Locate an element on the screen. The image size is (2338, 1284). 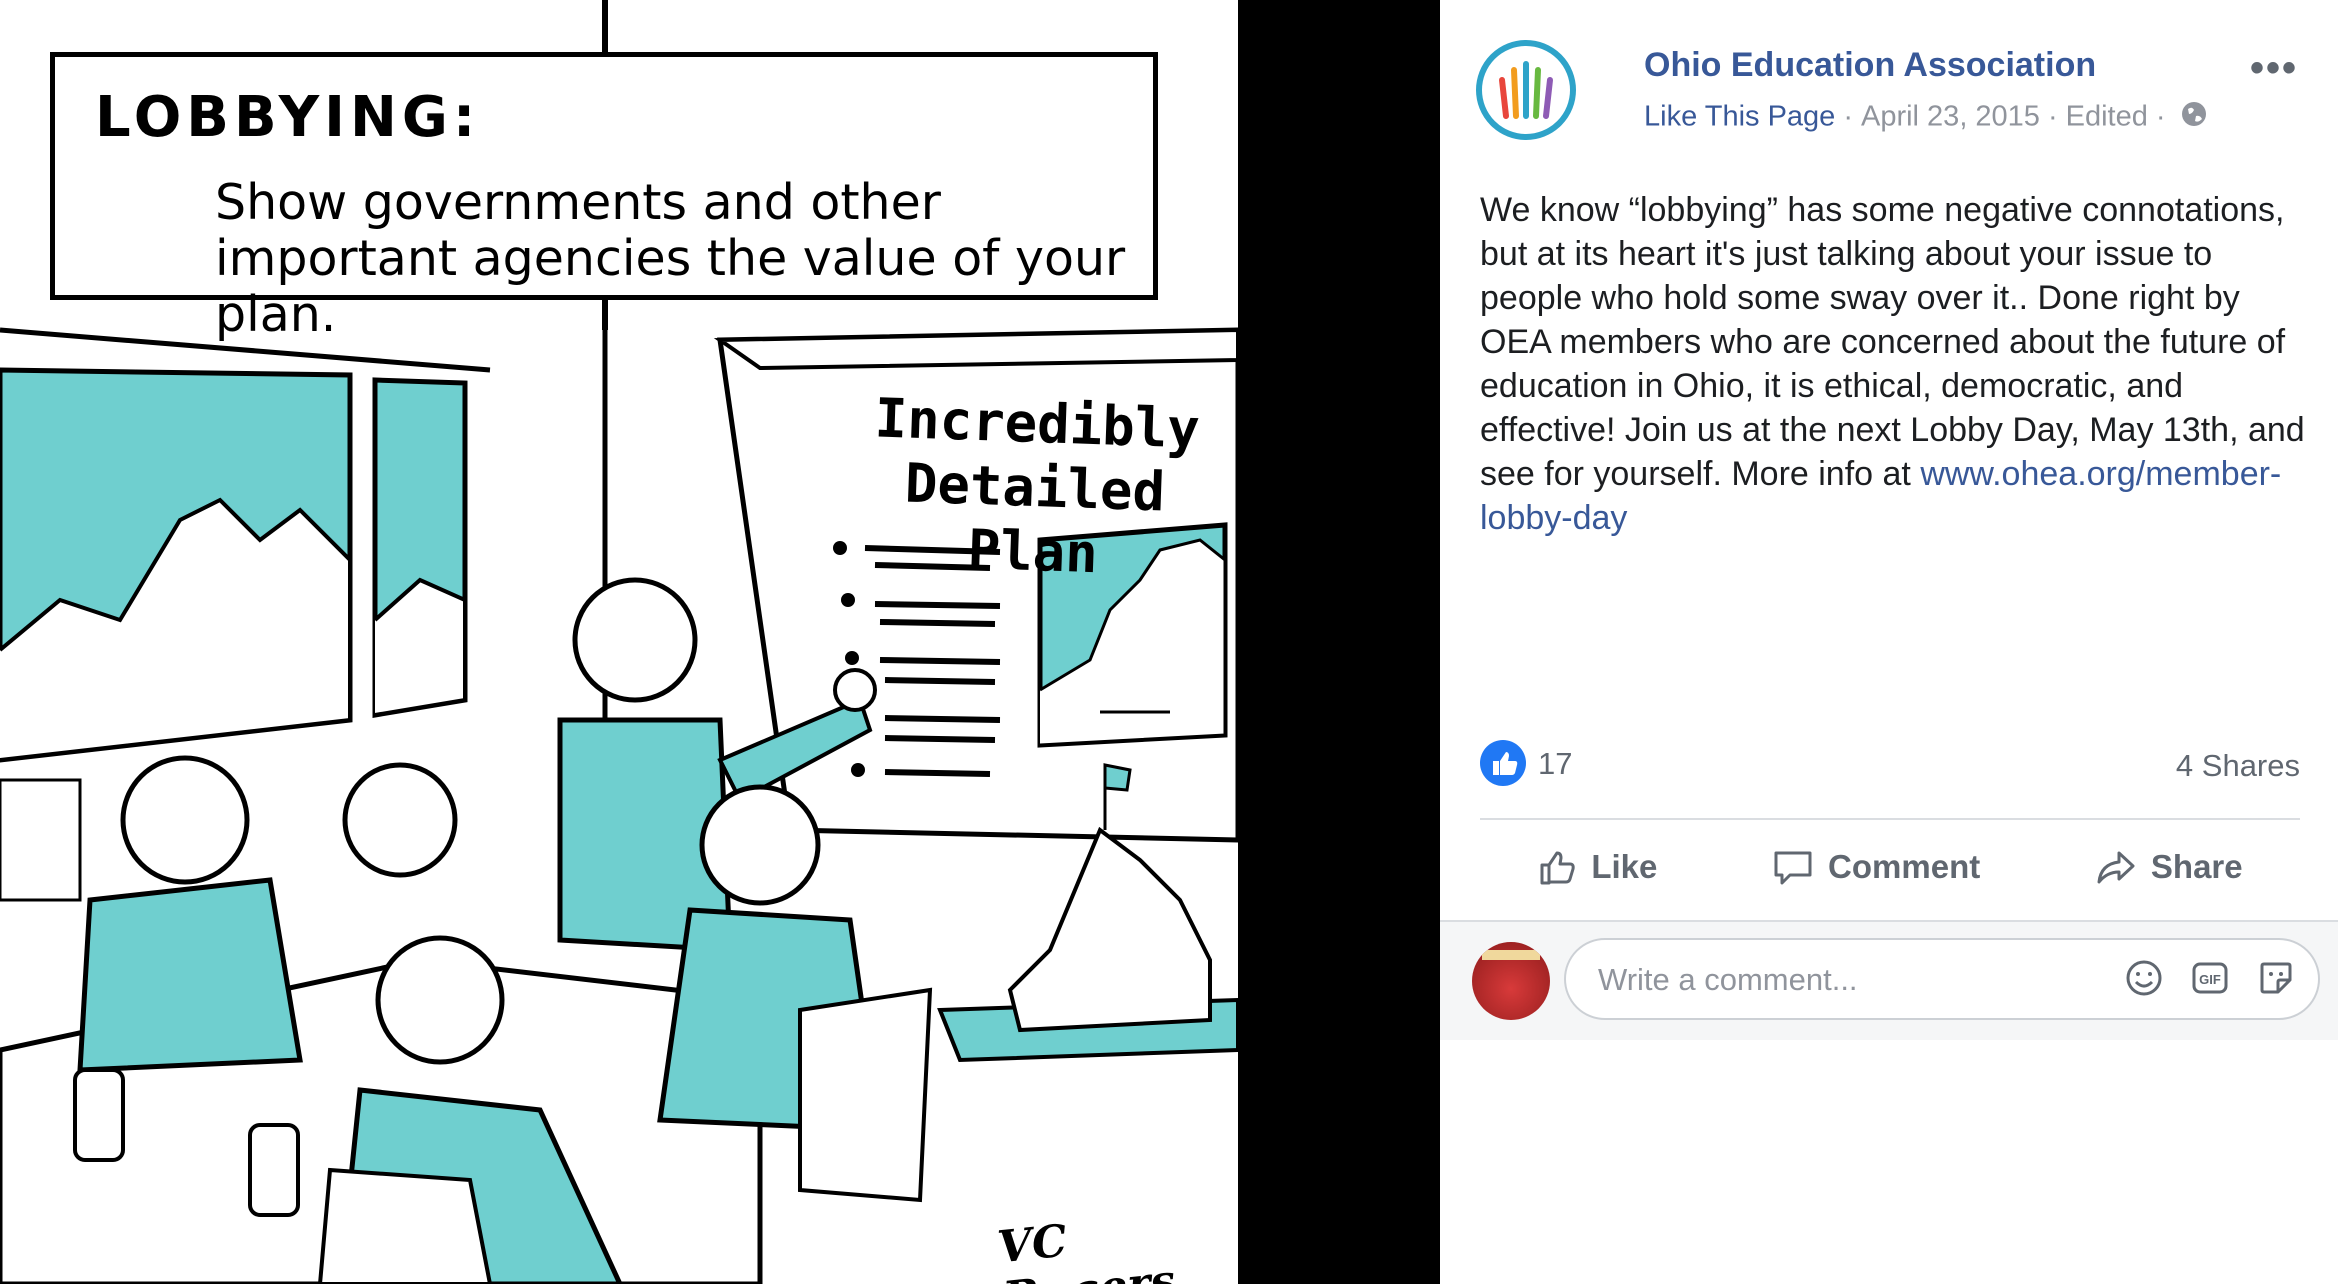
share-arrow-icon is located at coordinates (2116, 867).